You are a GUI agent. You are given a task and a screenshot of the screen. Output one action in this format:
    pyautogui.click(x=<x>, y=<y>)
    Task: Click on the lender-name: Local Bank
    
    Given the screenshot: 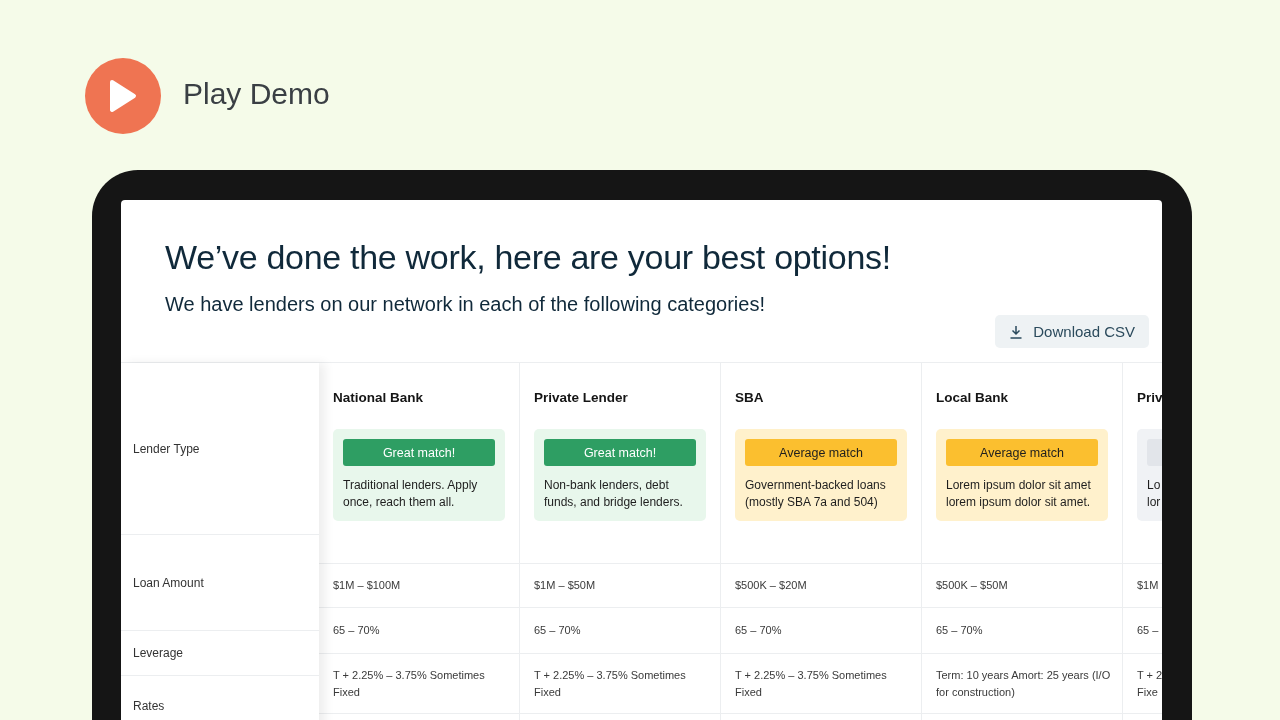 What is the action you would take?
    pyautogui.click(x=973, y=397)
    